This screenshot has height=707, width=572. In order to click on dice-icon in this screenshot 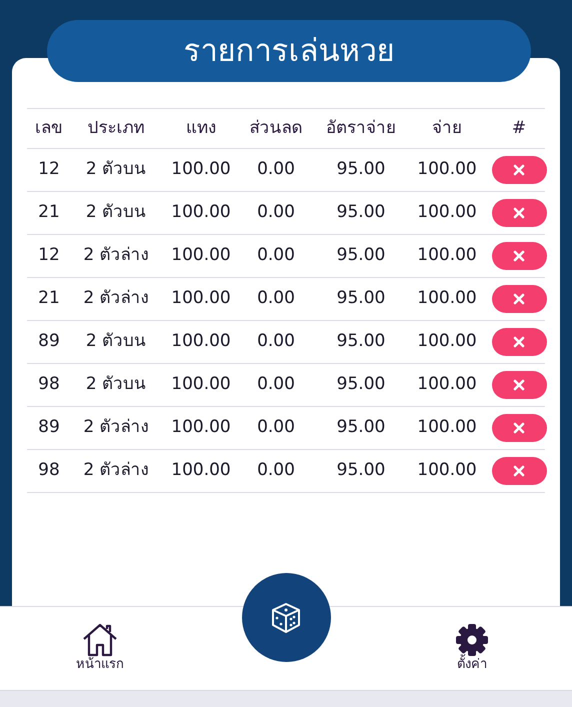, I will do `click(286, 618)`.